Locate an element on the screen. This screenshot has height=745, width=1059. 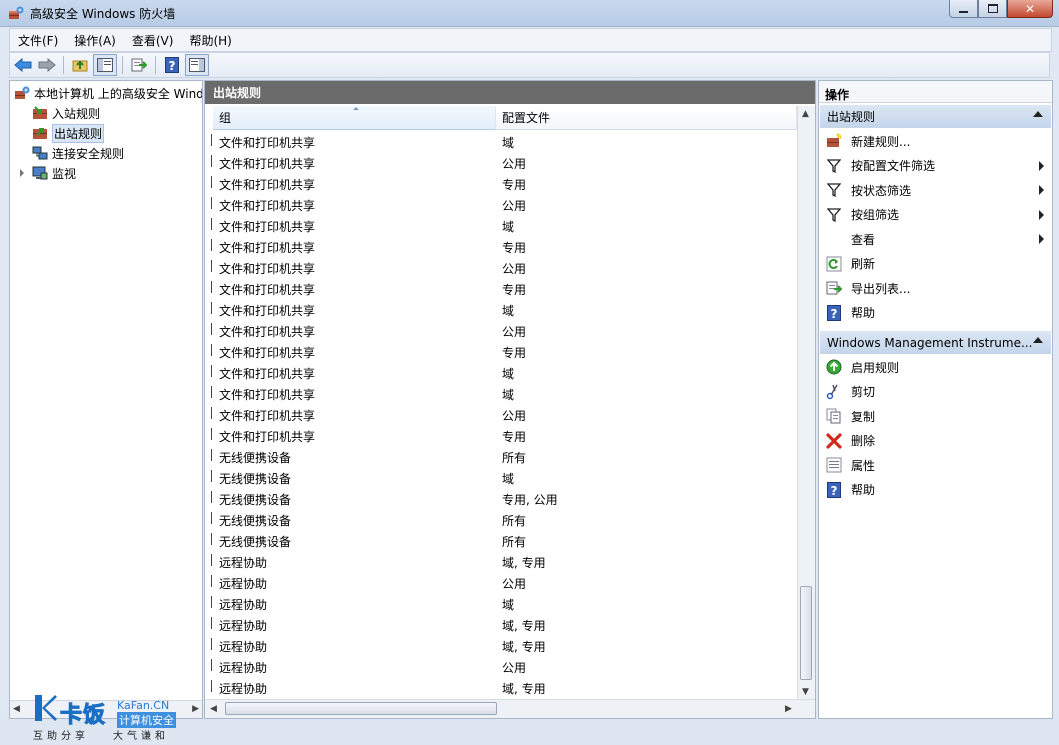
tree-item-inbound-rules: 入站规则 is located at coordinates (66, 113).